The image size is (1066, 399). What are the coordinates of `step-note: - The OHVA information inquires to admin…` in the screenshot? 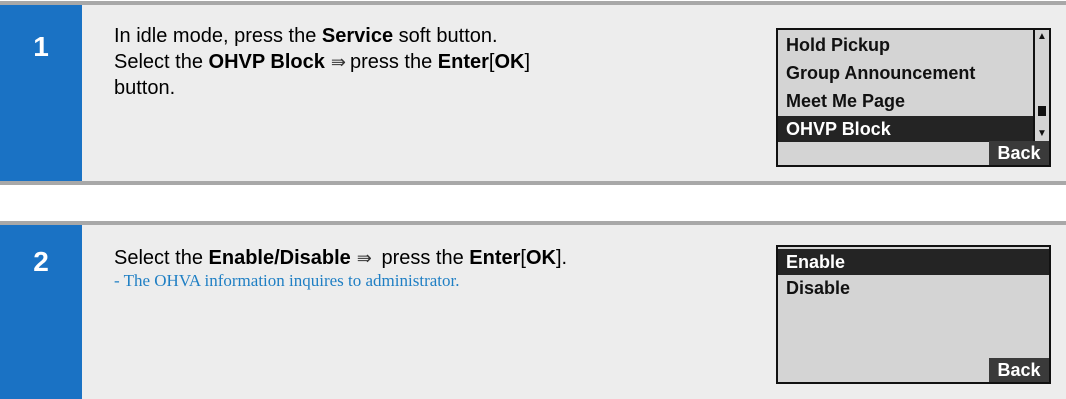 It's located at (287, 280).